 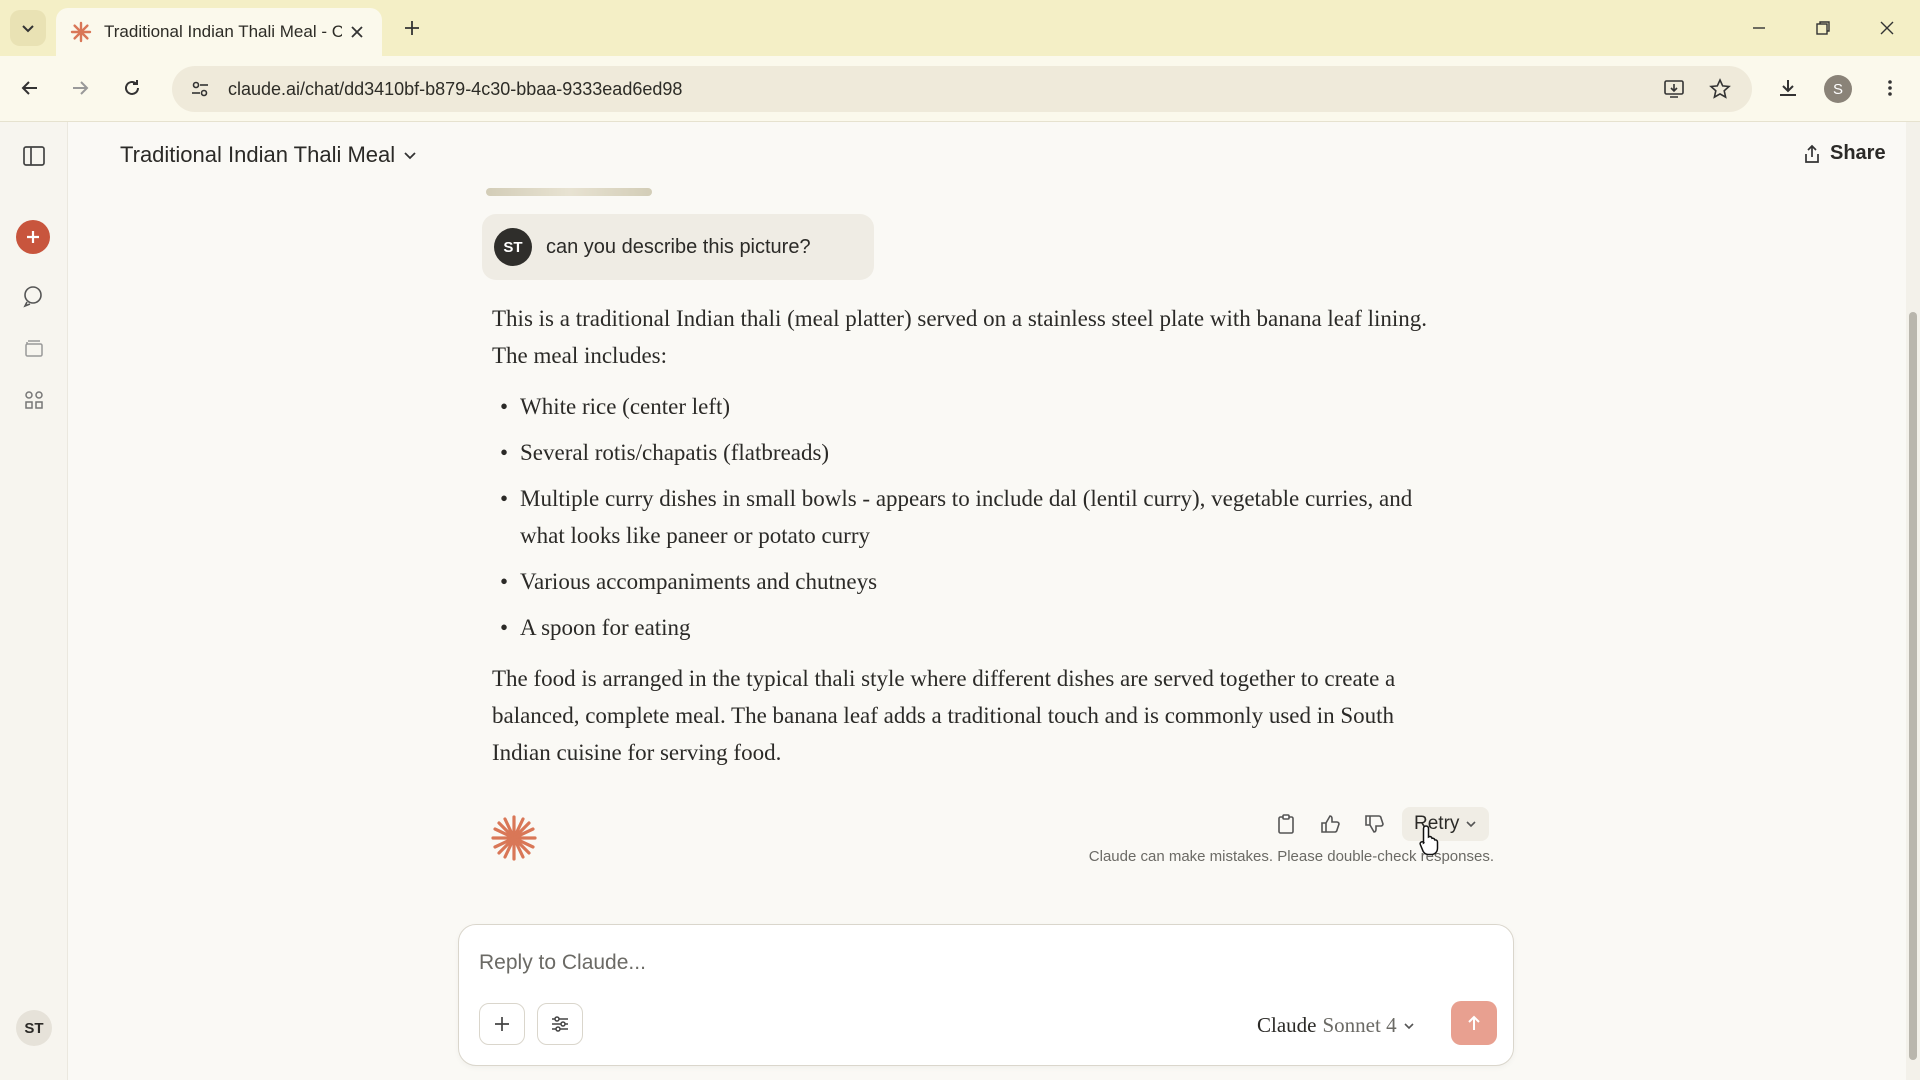 I want to click on clipboard-icon, so click(x=1286, y=824).